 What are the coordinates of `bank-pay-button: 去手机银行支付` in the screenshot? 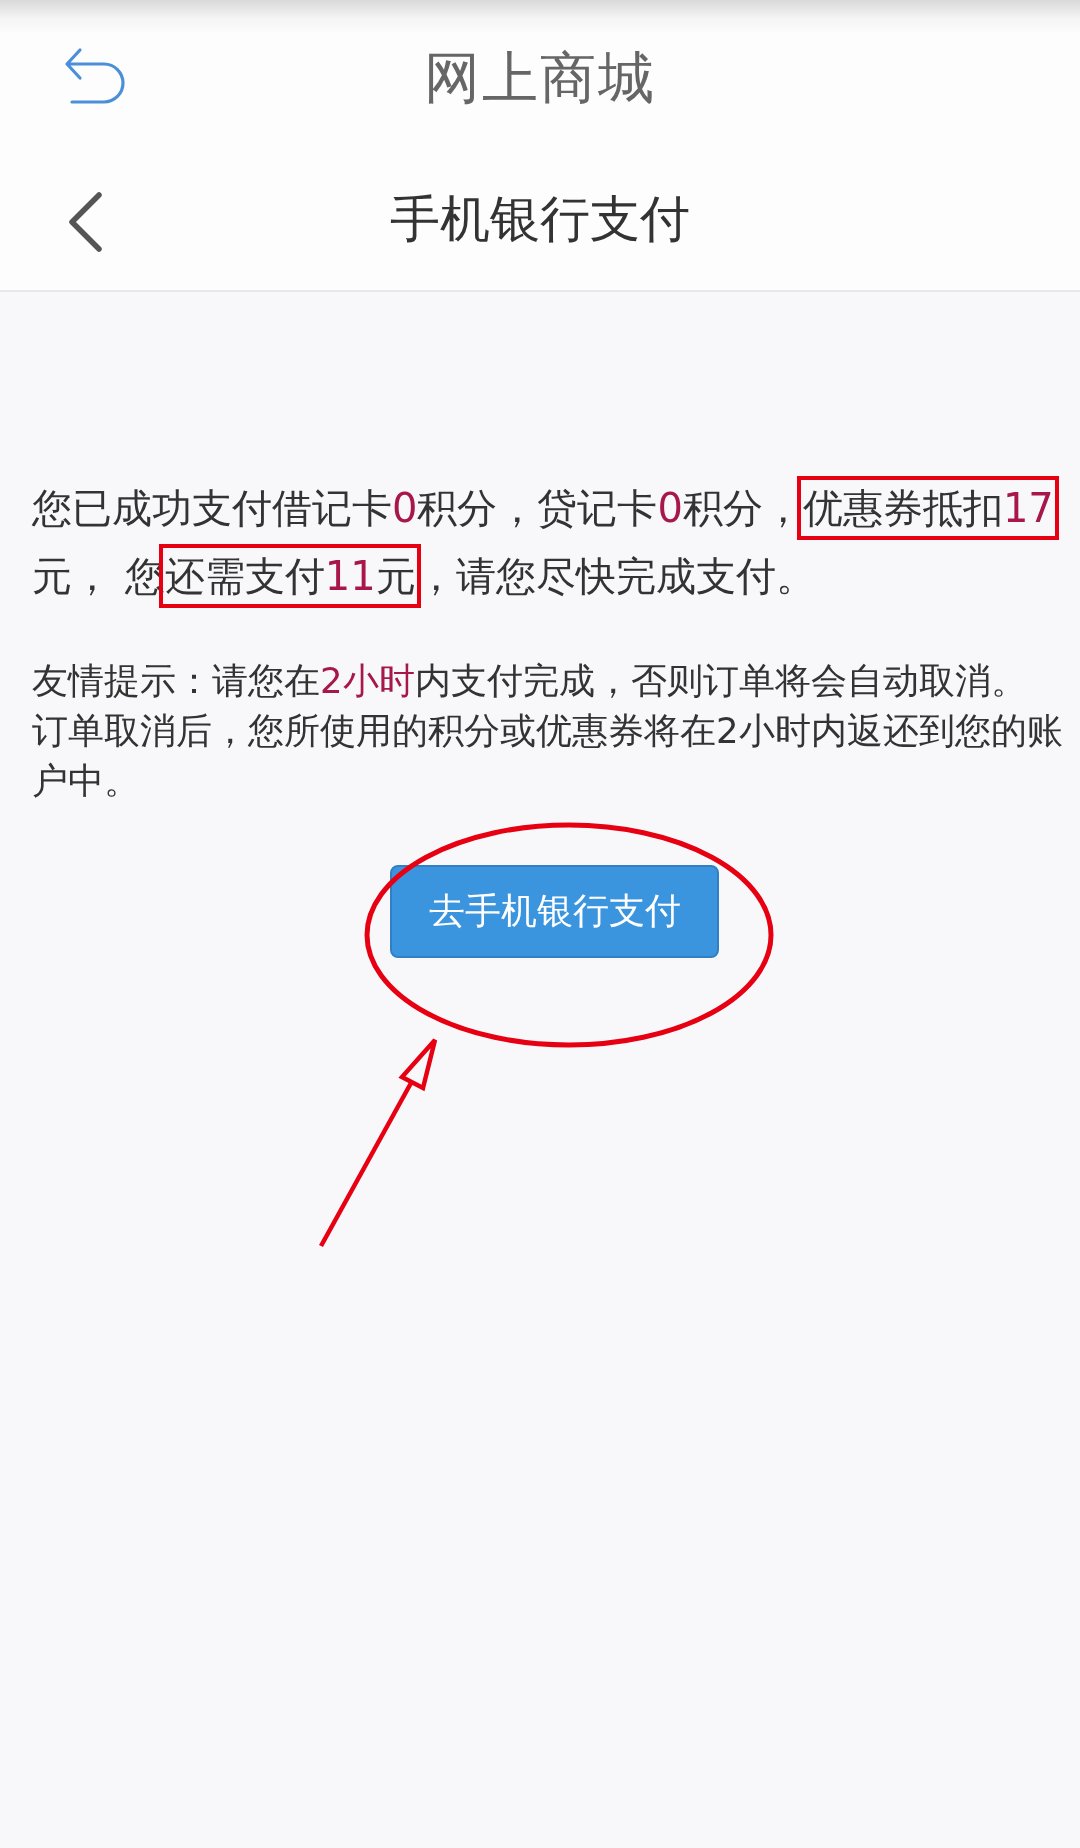 It's located at (554, 911).